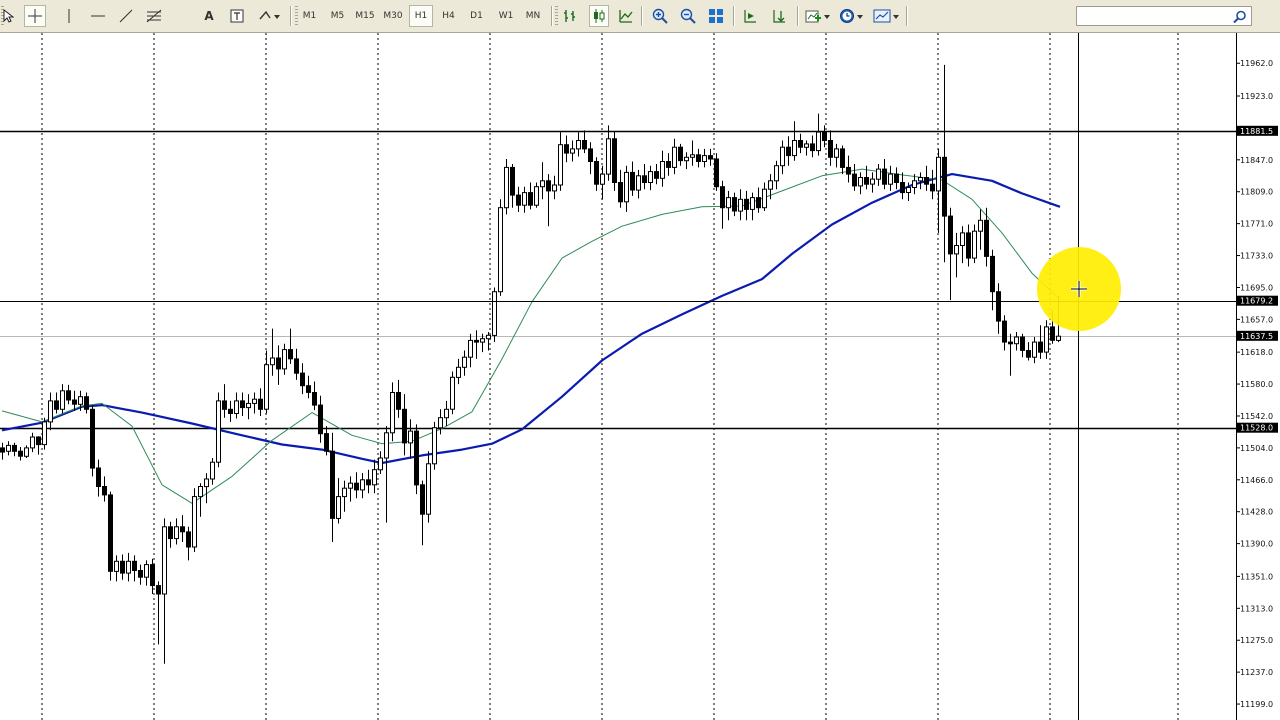  What do you see at coordinates (154, 16) in the screenshot?
I see `fibonacci-icon` at bounding box center [154, 16].